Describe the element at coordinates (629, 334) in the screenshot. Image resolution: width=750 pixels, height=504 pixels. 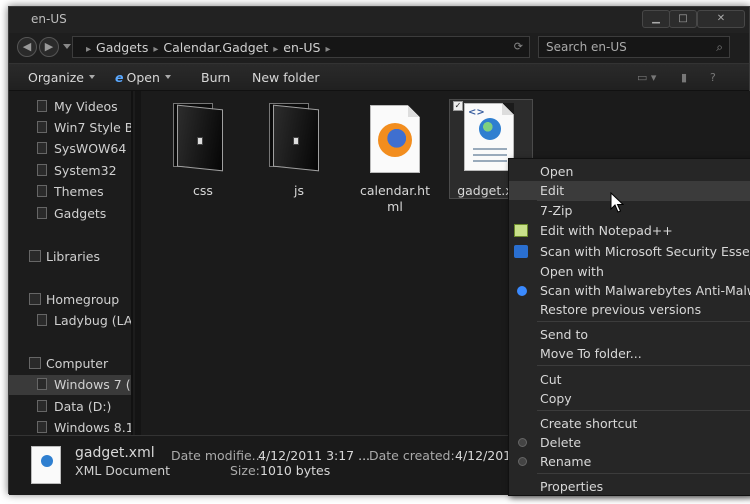
I see `menu-item-send-to: Send to` at that location.